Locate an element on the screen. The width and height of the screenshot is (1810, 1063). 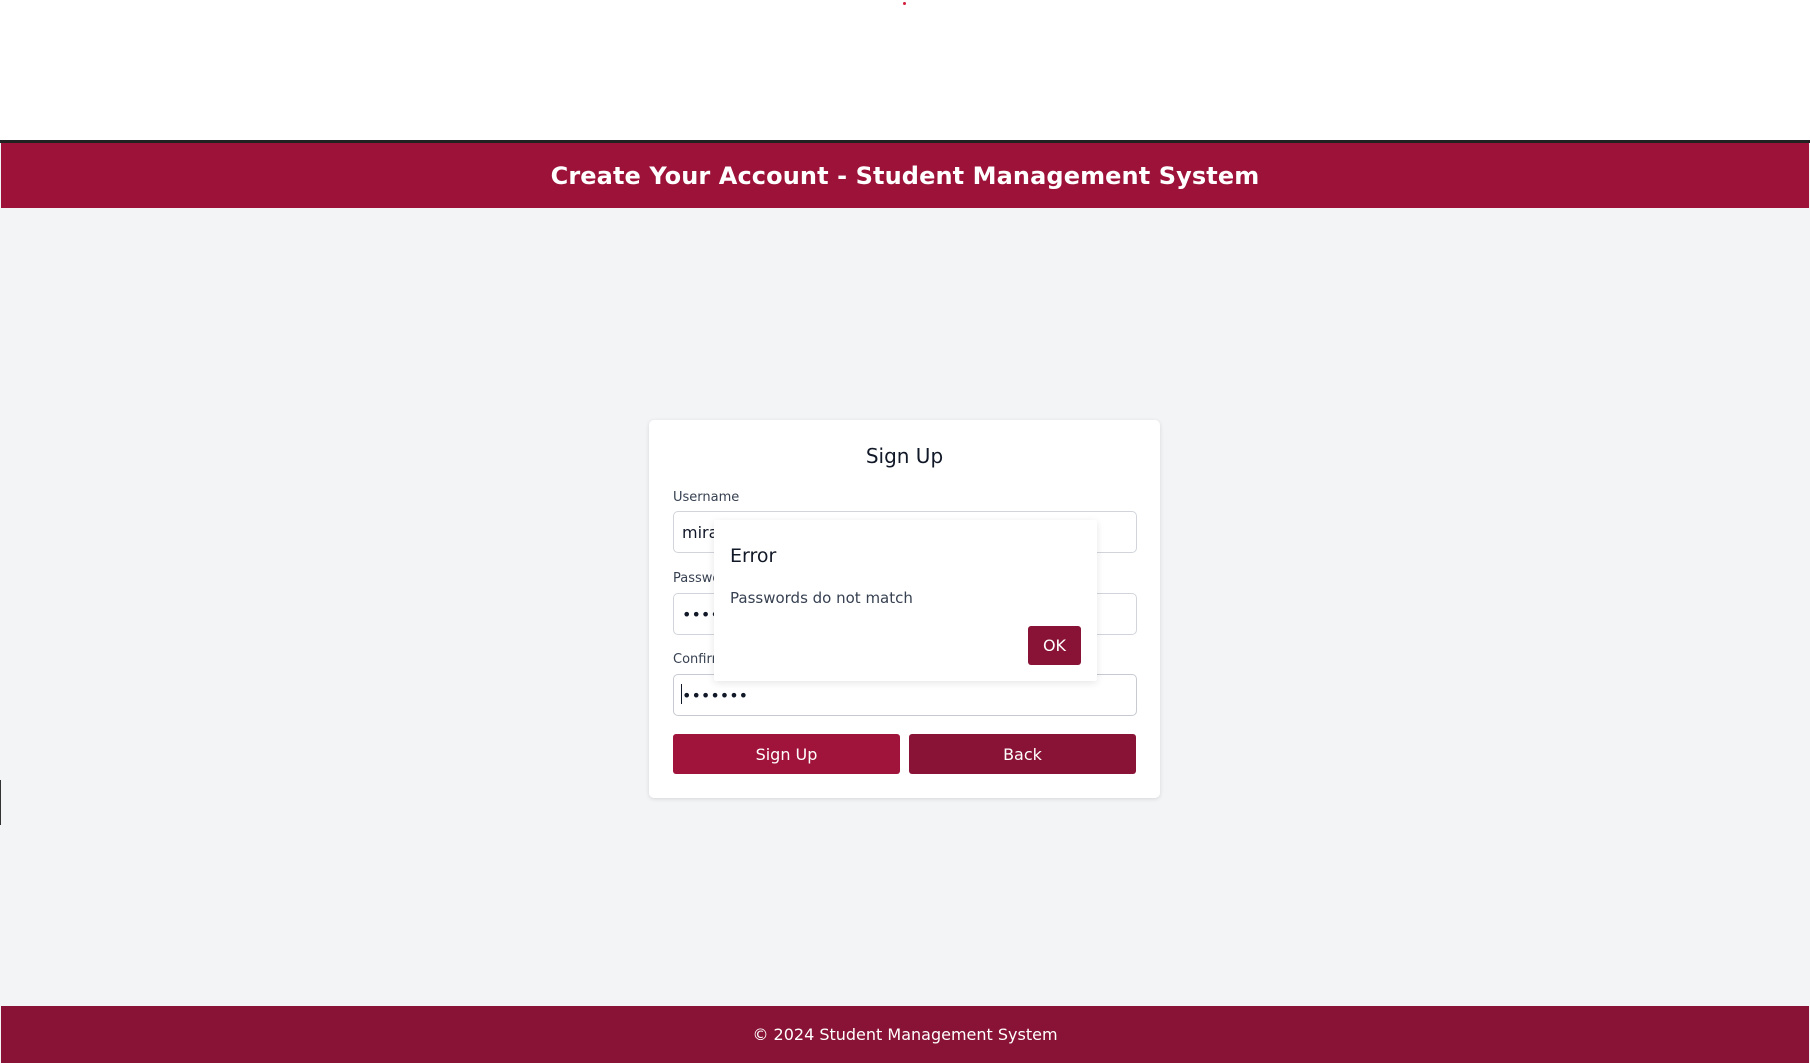
username-label: Username is located at coordinates (706, 497).